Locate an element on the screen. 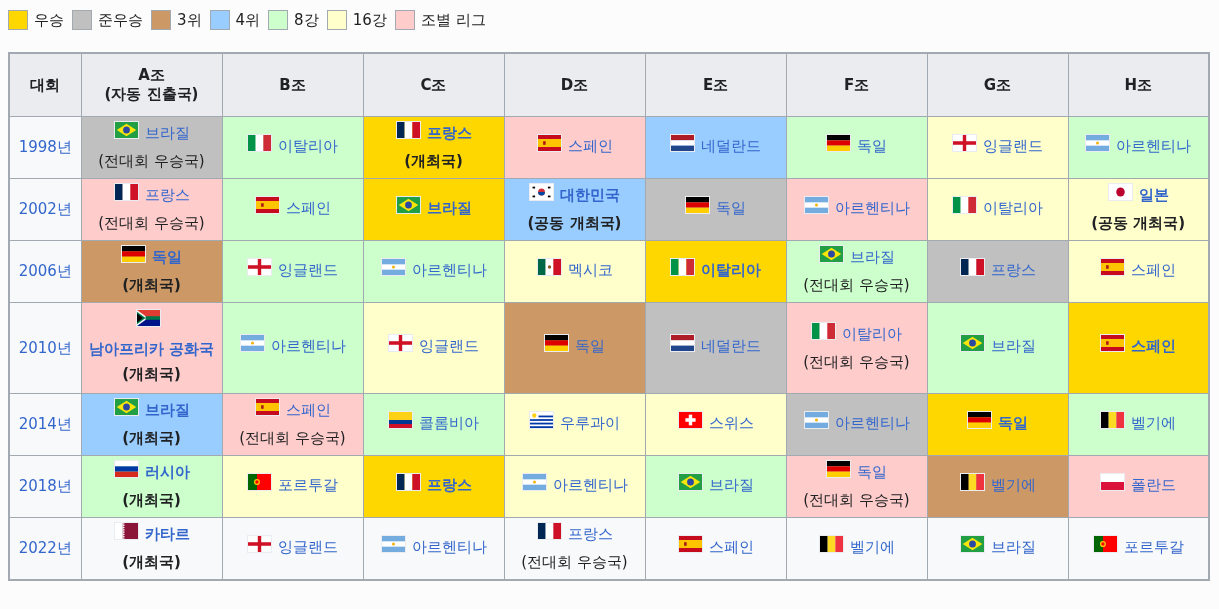  year-link: 2010년 is located at coordinates (45, 347).